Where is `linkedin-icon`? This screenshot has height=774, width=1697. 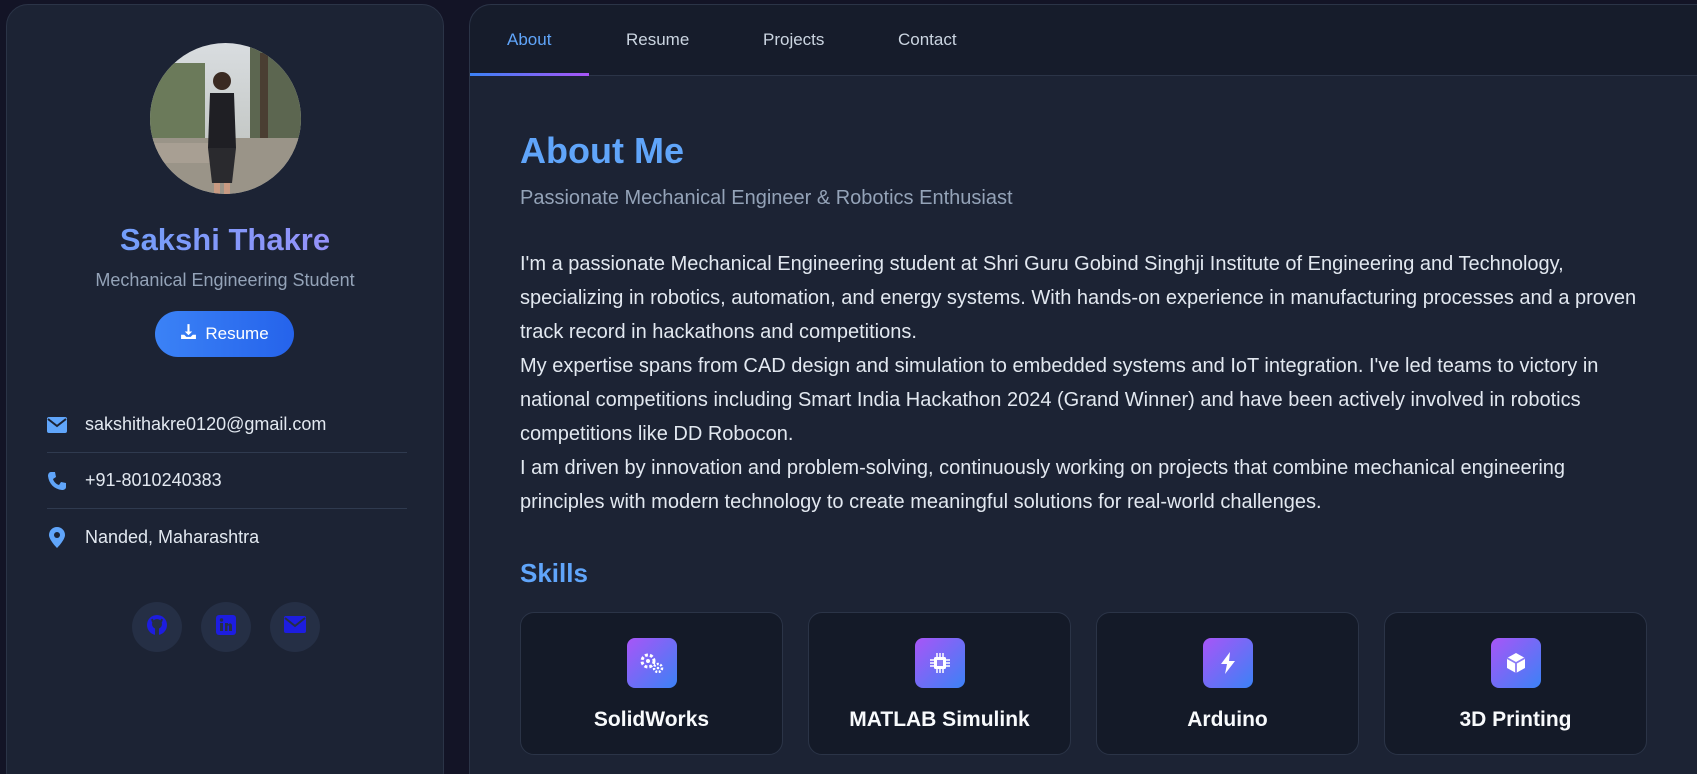
linkedin-icon is located at coordinates (226, 627).